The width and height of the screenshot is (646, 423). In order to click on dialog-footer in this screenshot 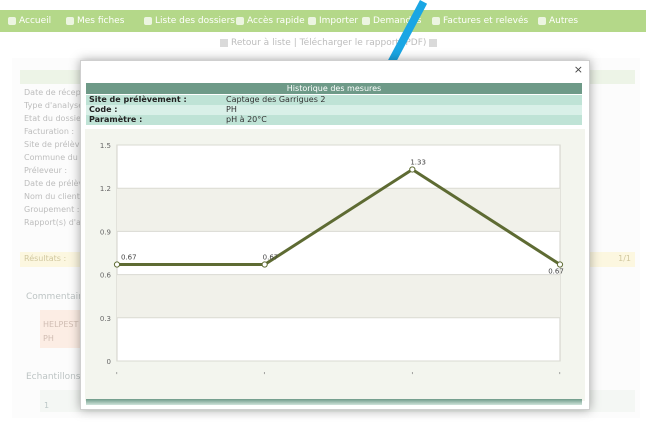, I will do `click(334, 402)`.